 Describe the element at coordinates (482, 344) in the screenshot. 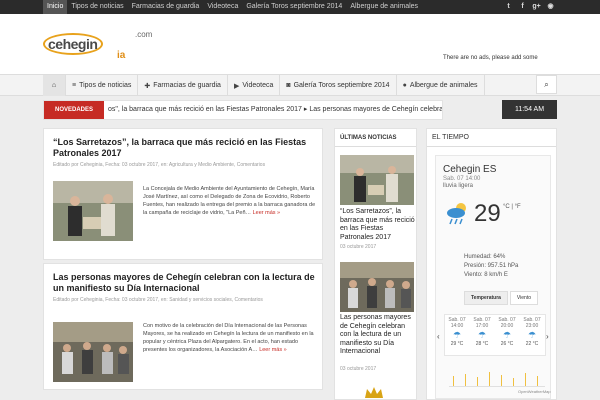

I see `forecast-temp: 28 °C` at that location.